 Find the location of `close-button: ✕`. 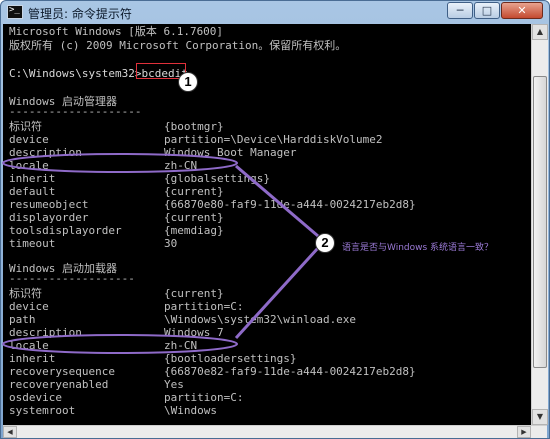

close-button: ✕ is located at coordinates (522, 10).